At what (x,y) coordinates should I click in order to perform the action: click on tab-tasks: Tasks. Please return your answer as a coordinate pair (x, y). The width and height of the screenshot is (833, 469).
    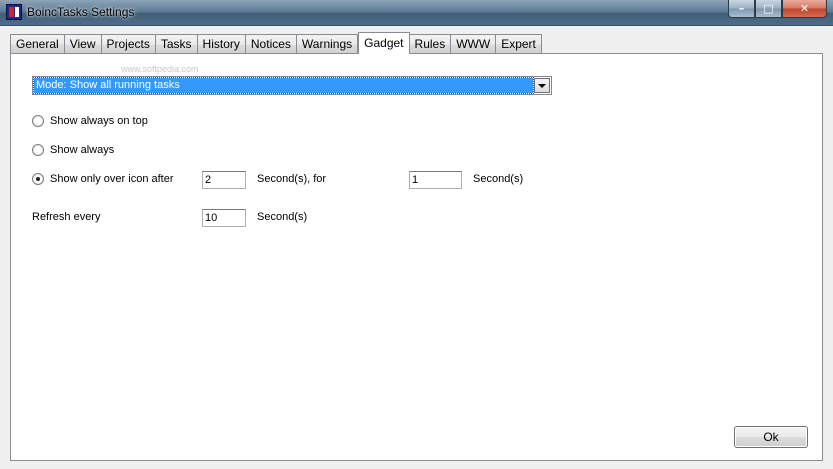
    Looking at the image, I should click on (176, 44).